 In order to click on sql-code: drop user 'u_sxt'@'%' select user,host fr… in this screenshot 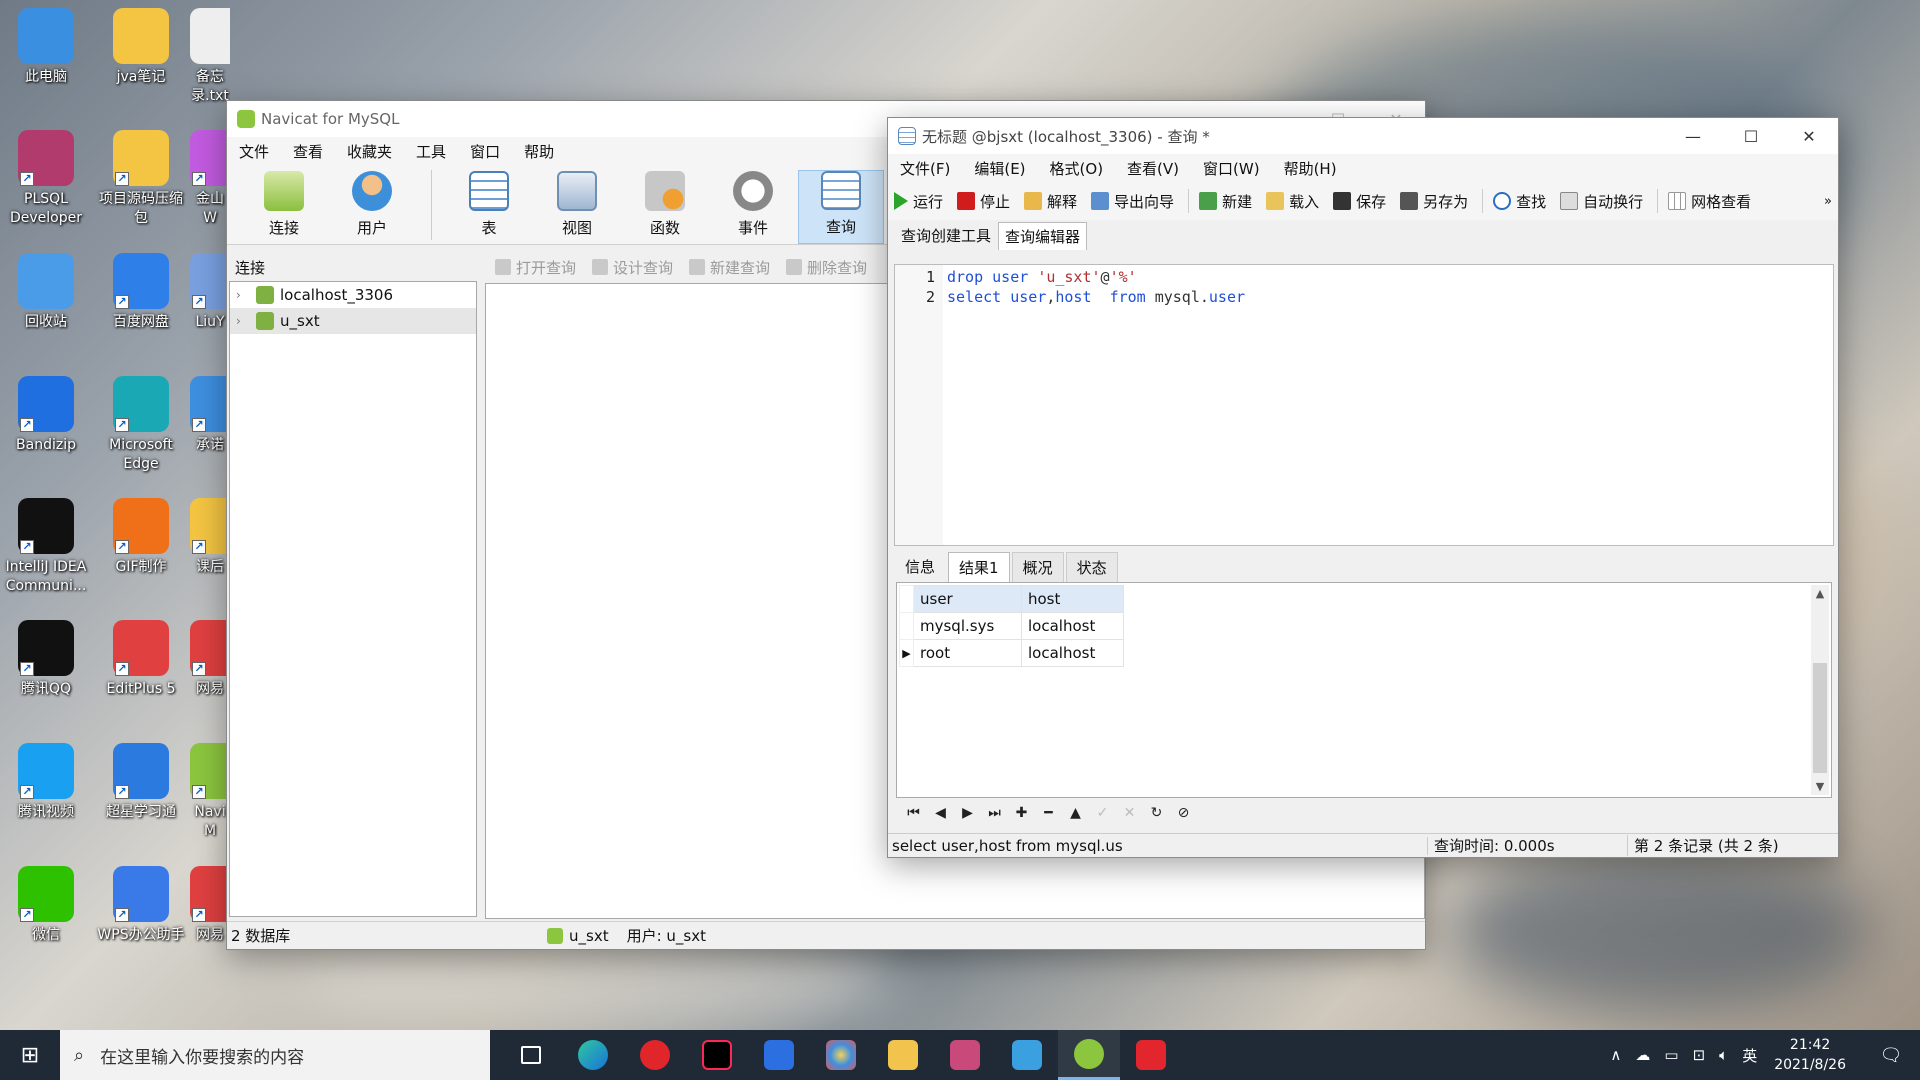, I will do `click(1094, 405)`.